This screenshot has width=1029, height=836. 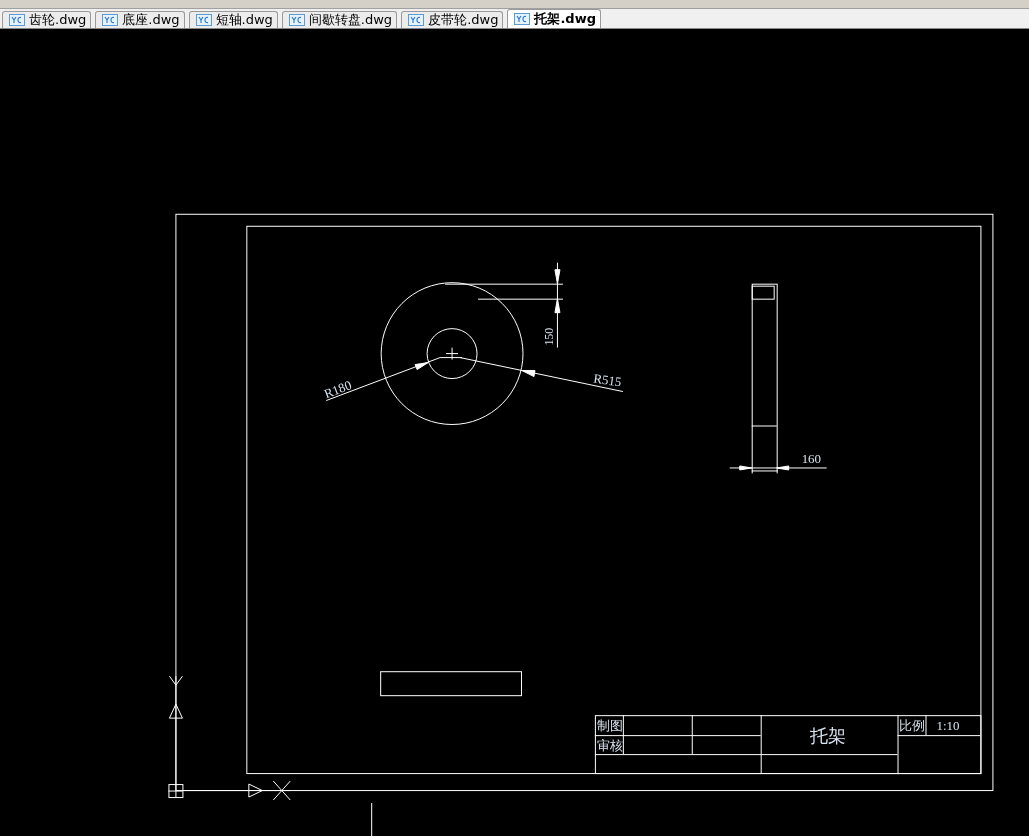 What do you see at coordinates (140, 19) in the screenshot?
I see `file-tab: 底座.dwg` at bounding box center [140, 19].